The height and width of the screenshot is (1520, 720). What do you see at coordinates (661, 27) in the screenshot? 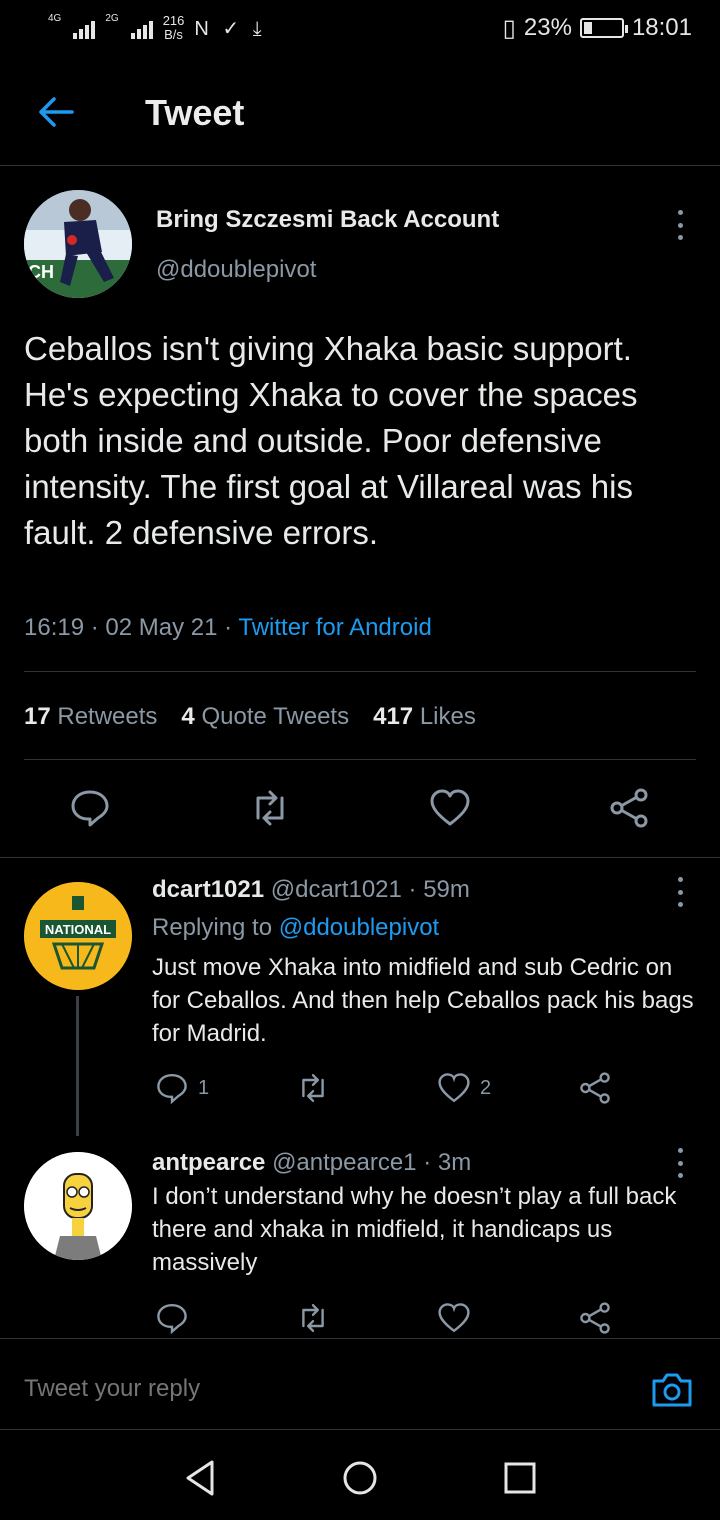
I see `clock: 18:01` at bounding box center [661, 27].